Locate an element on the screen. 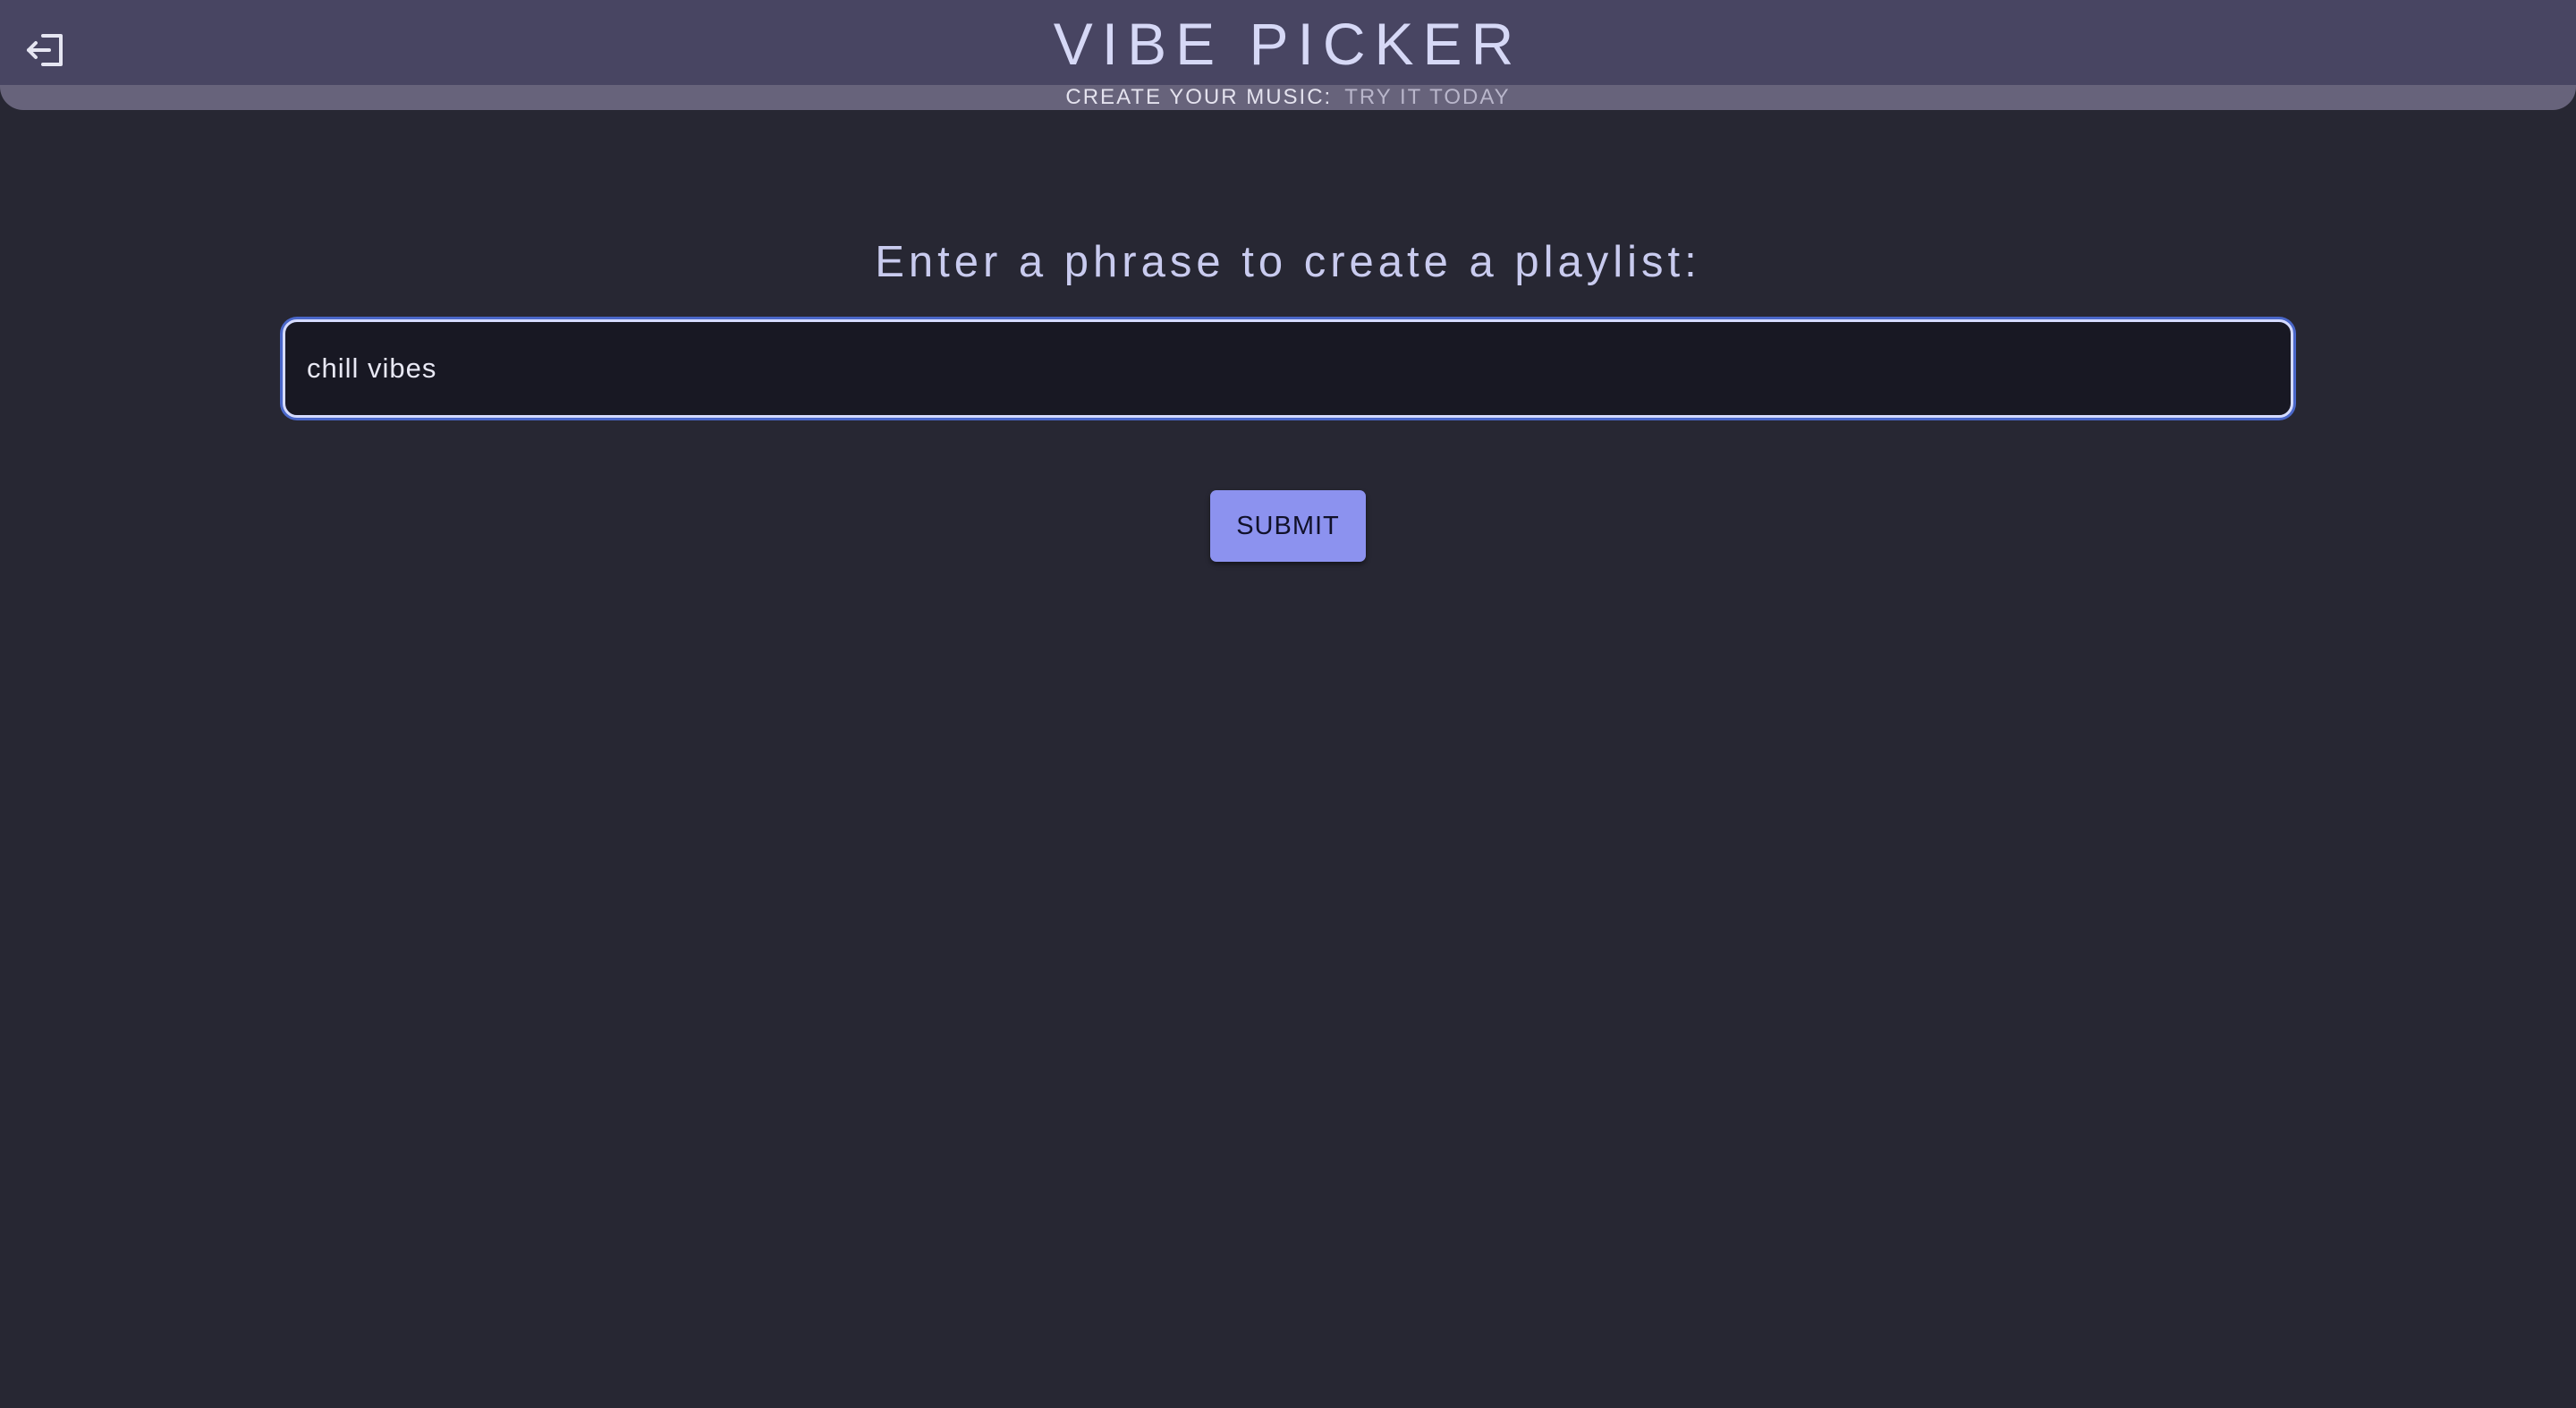 This screenshot has width=2576, height=1408. tagline: CREATE YOUR MUSIC: TRY IT TODAY is located at coordinates (1288, 97).